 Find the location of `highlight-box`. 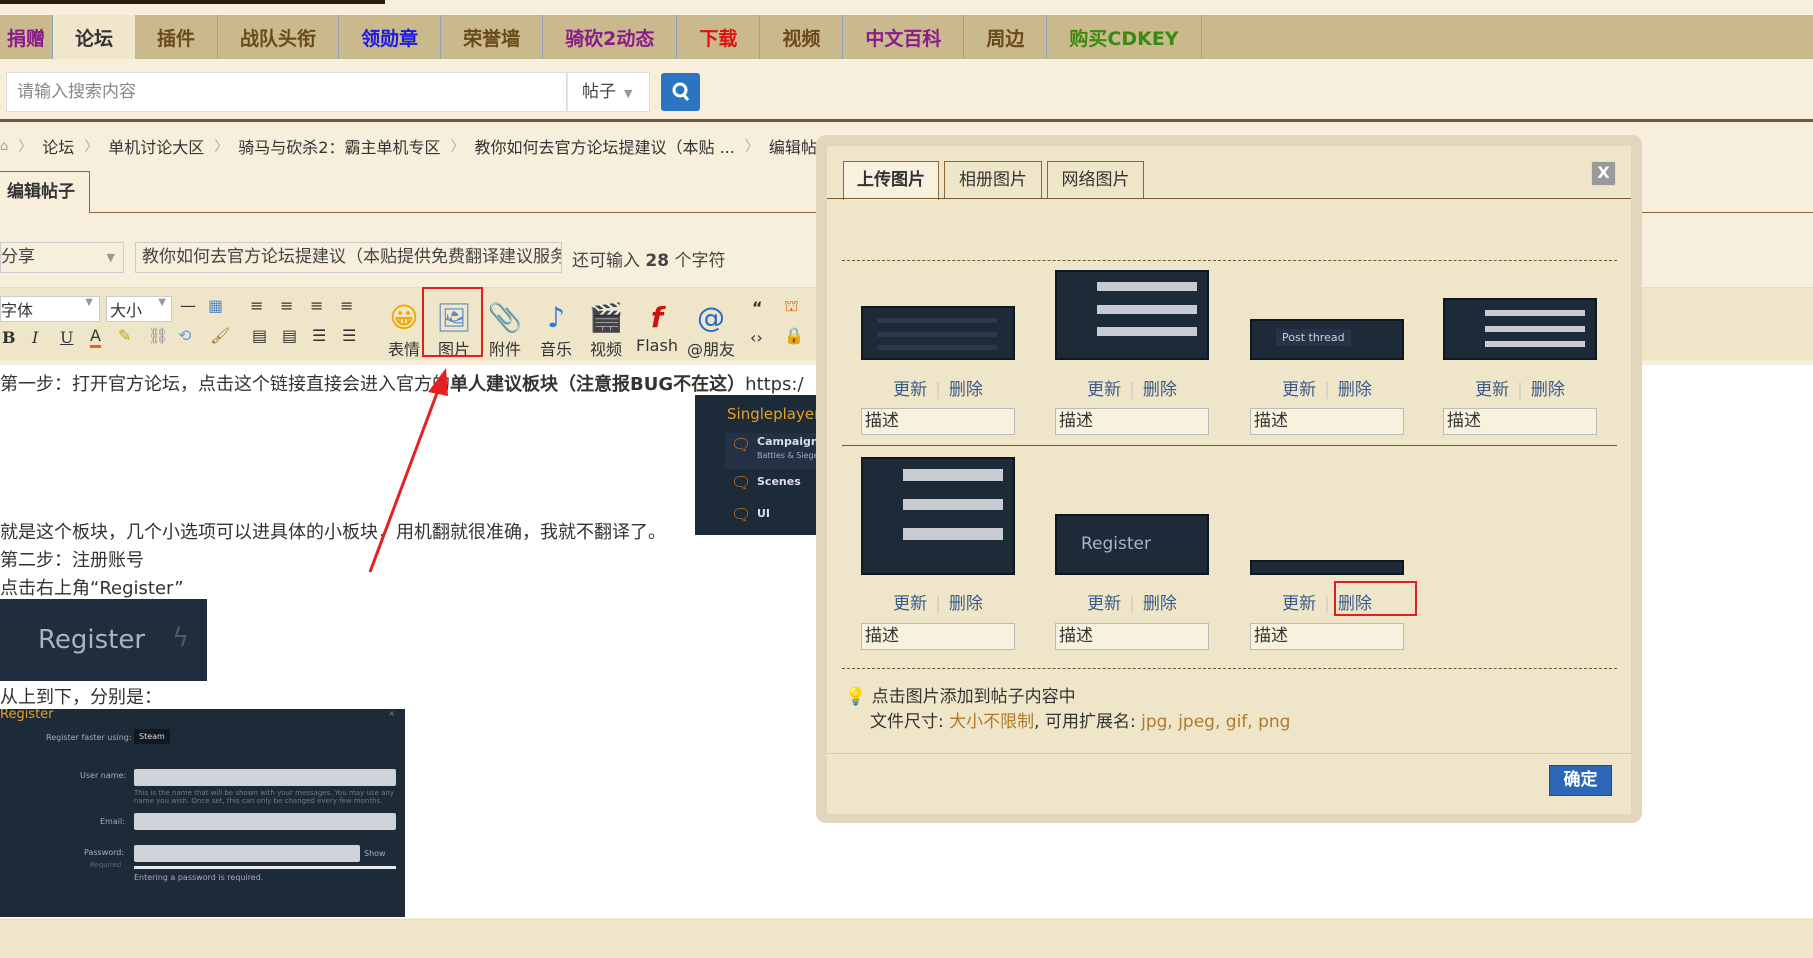

highlight-box is located at coordinates (1375, 598).